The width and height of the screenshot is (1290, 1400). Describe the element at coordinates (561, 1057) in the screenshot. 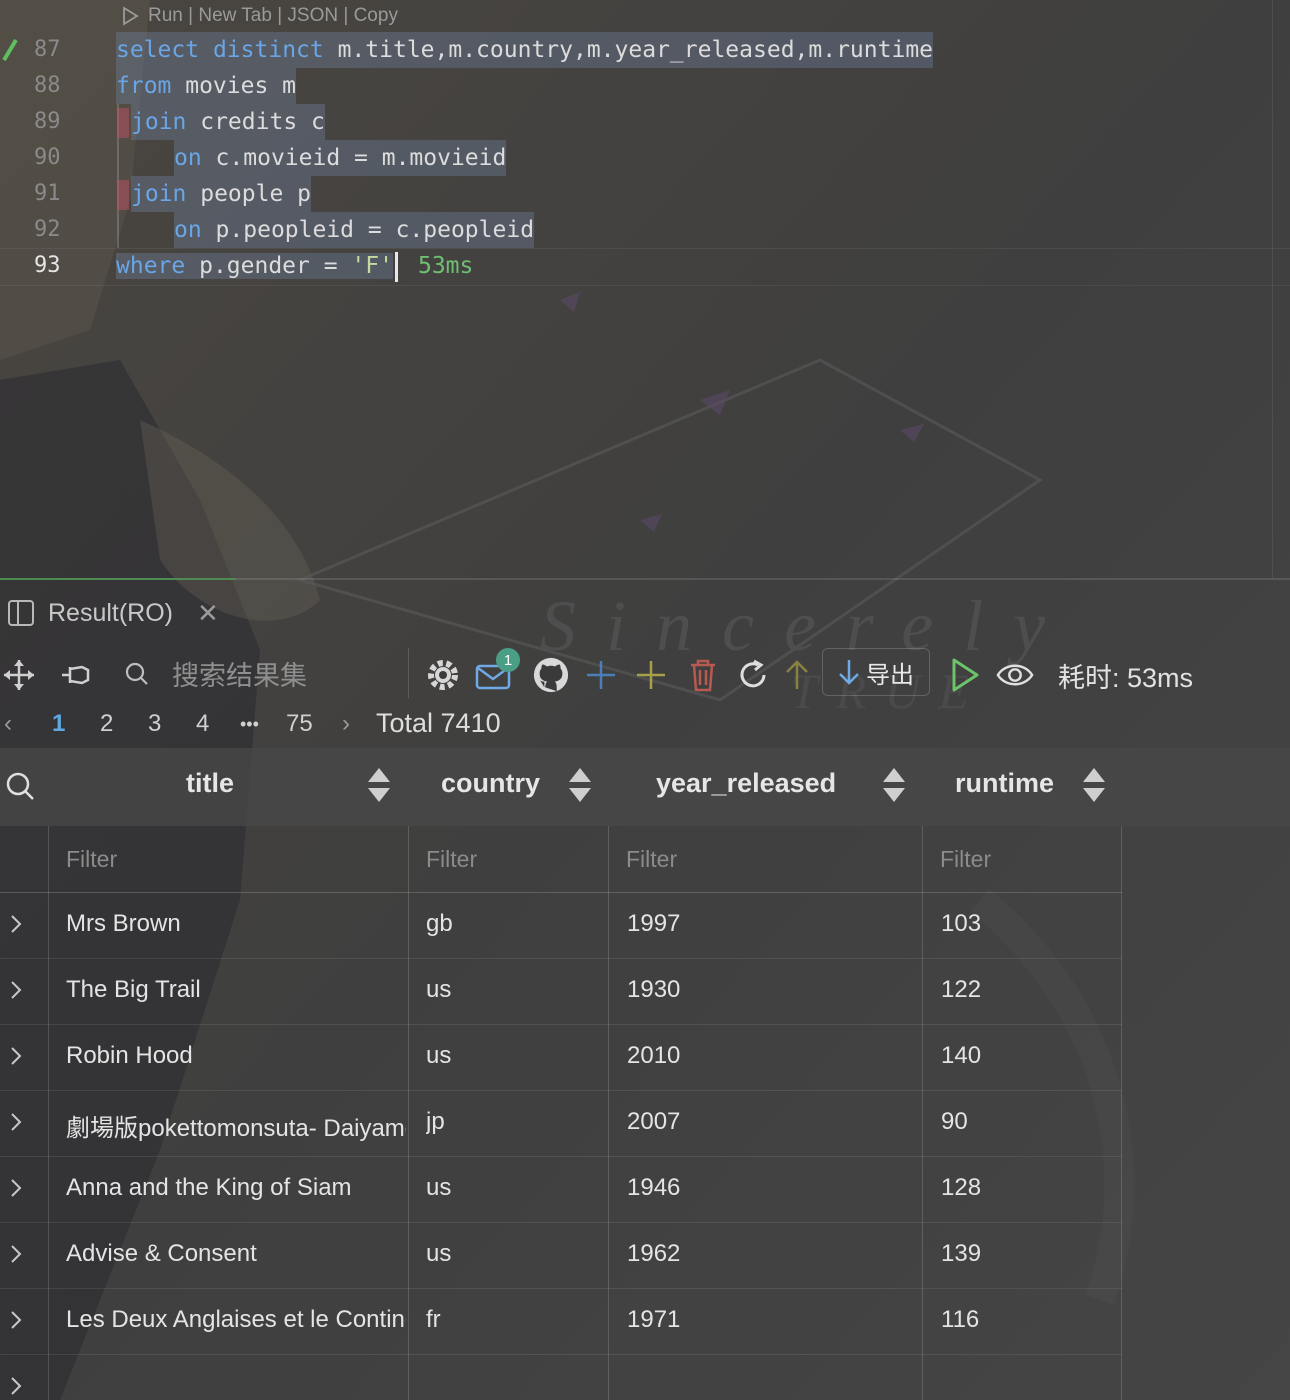

I see `table-row: Robin Hood us 2010 140` at that location.